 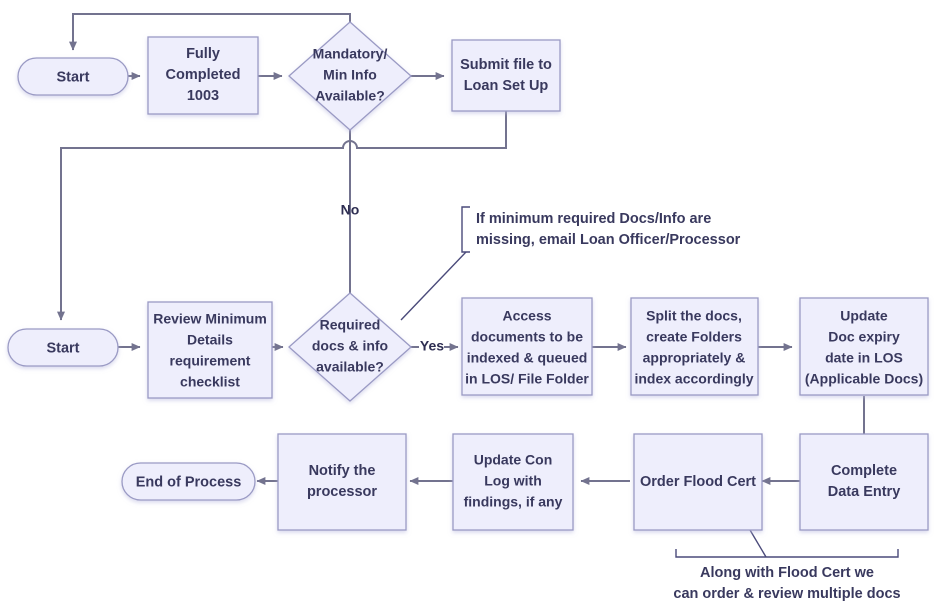 I want to click on split-docs-line-3: appropriately &, so click(x=694, y=358).